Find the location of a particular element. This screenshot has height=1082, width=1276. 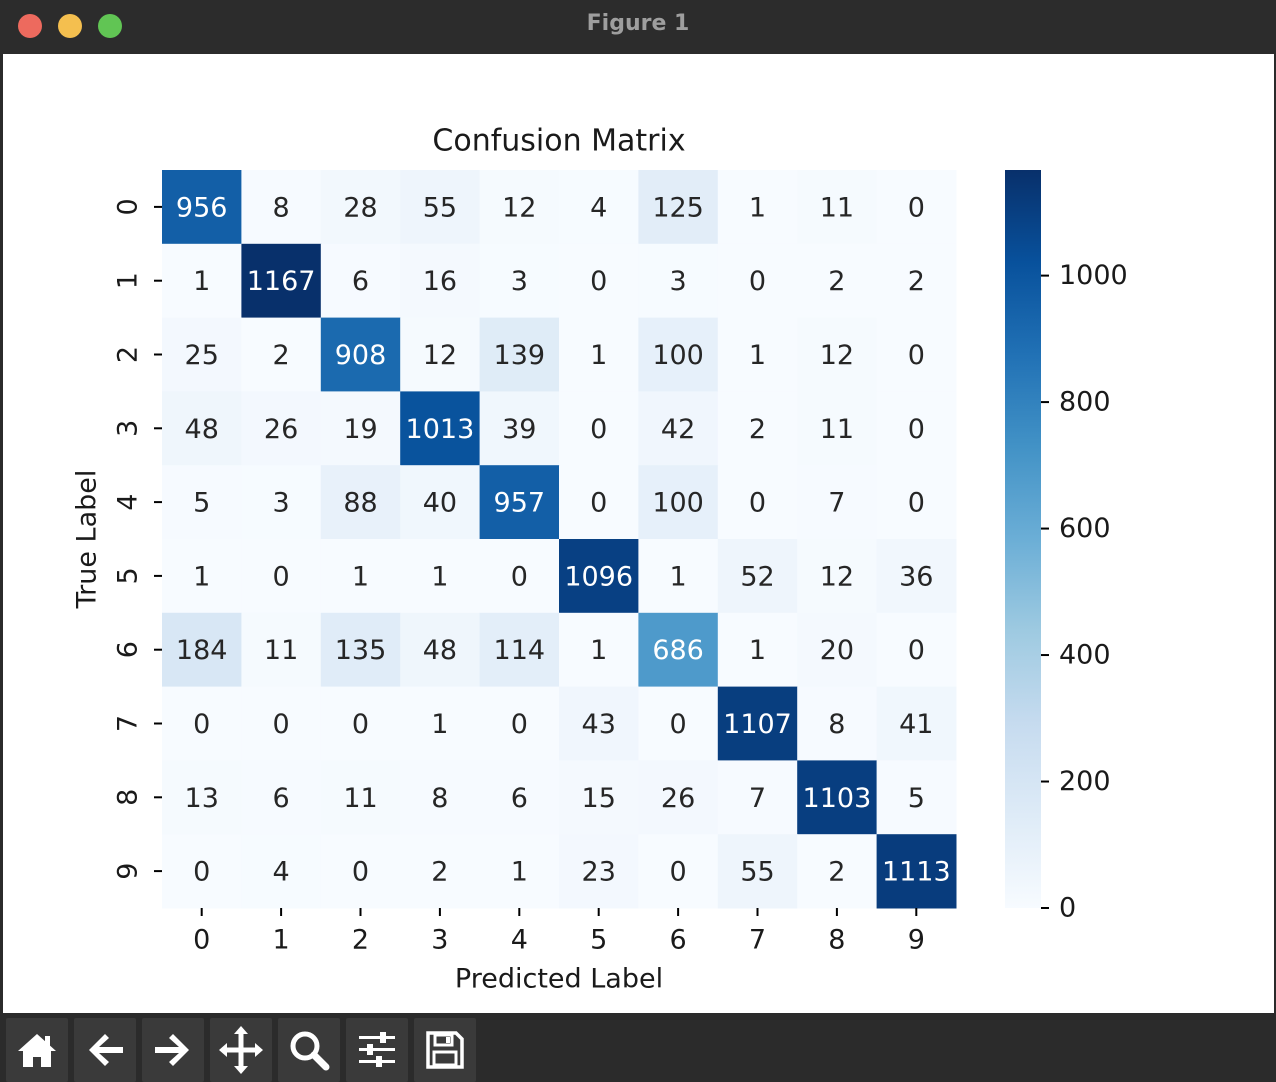

cell-value-label: 43 is located at coordinates (599, 724).